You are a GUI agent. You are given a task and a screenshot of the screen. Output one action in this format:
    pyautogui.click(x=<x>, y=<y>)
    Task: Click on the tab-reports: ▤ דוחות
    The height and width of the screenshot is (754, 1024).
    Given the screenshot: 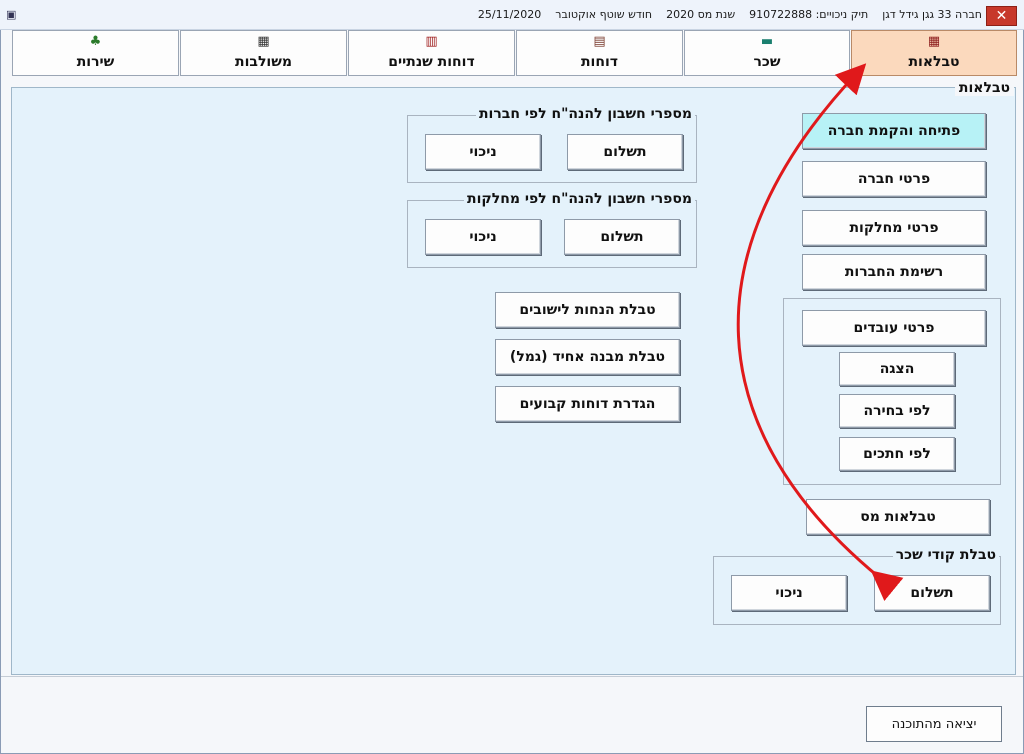 What is the action you would take?
    pyautogui.click(x=599, y=53)
    